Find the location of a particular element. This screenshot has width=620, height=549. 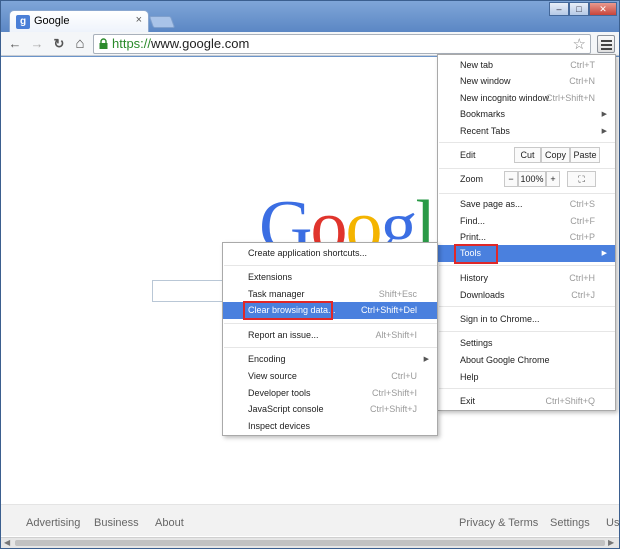

menu-item-incognito: New incognito window Ctrl+Shift+N is located at coordinates (526, 98).